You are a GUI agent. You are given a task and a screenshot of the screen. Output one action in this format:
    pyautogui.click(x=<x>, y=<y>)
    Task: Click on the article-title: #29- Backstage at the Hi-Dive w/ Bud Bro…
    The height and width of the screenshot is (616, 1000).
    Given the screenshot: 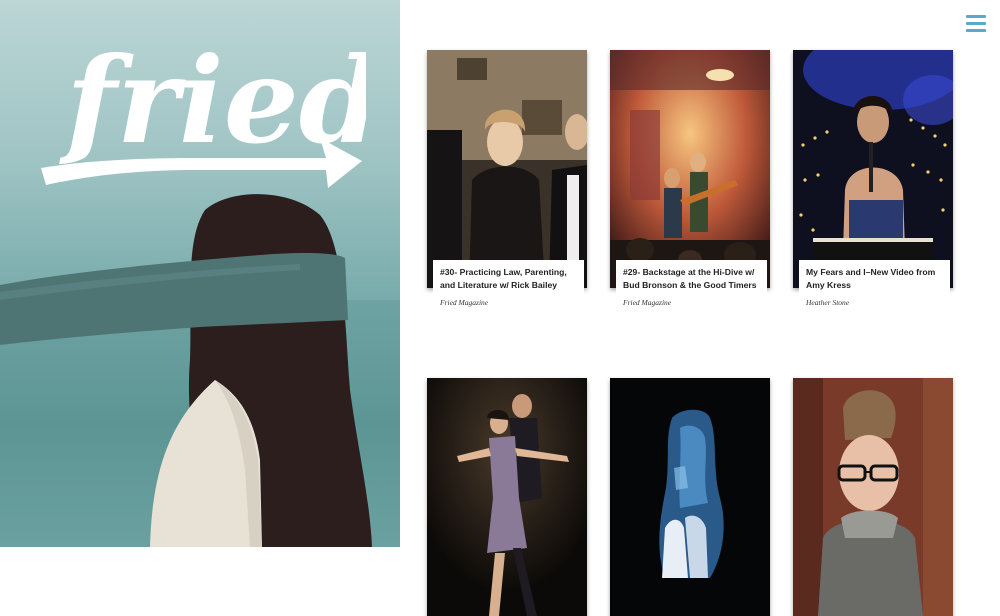 What is the action you would take?
    pyautogui.click(x=692, y=279)
    